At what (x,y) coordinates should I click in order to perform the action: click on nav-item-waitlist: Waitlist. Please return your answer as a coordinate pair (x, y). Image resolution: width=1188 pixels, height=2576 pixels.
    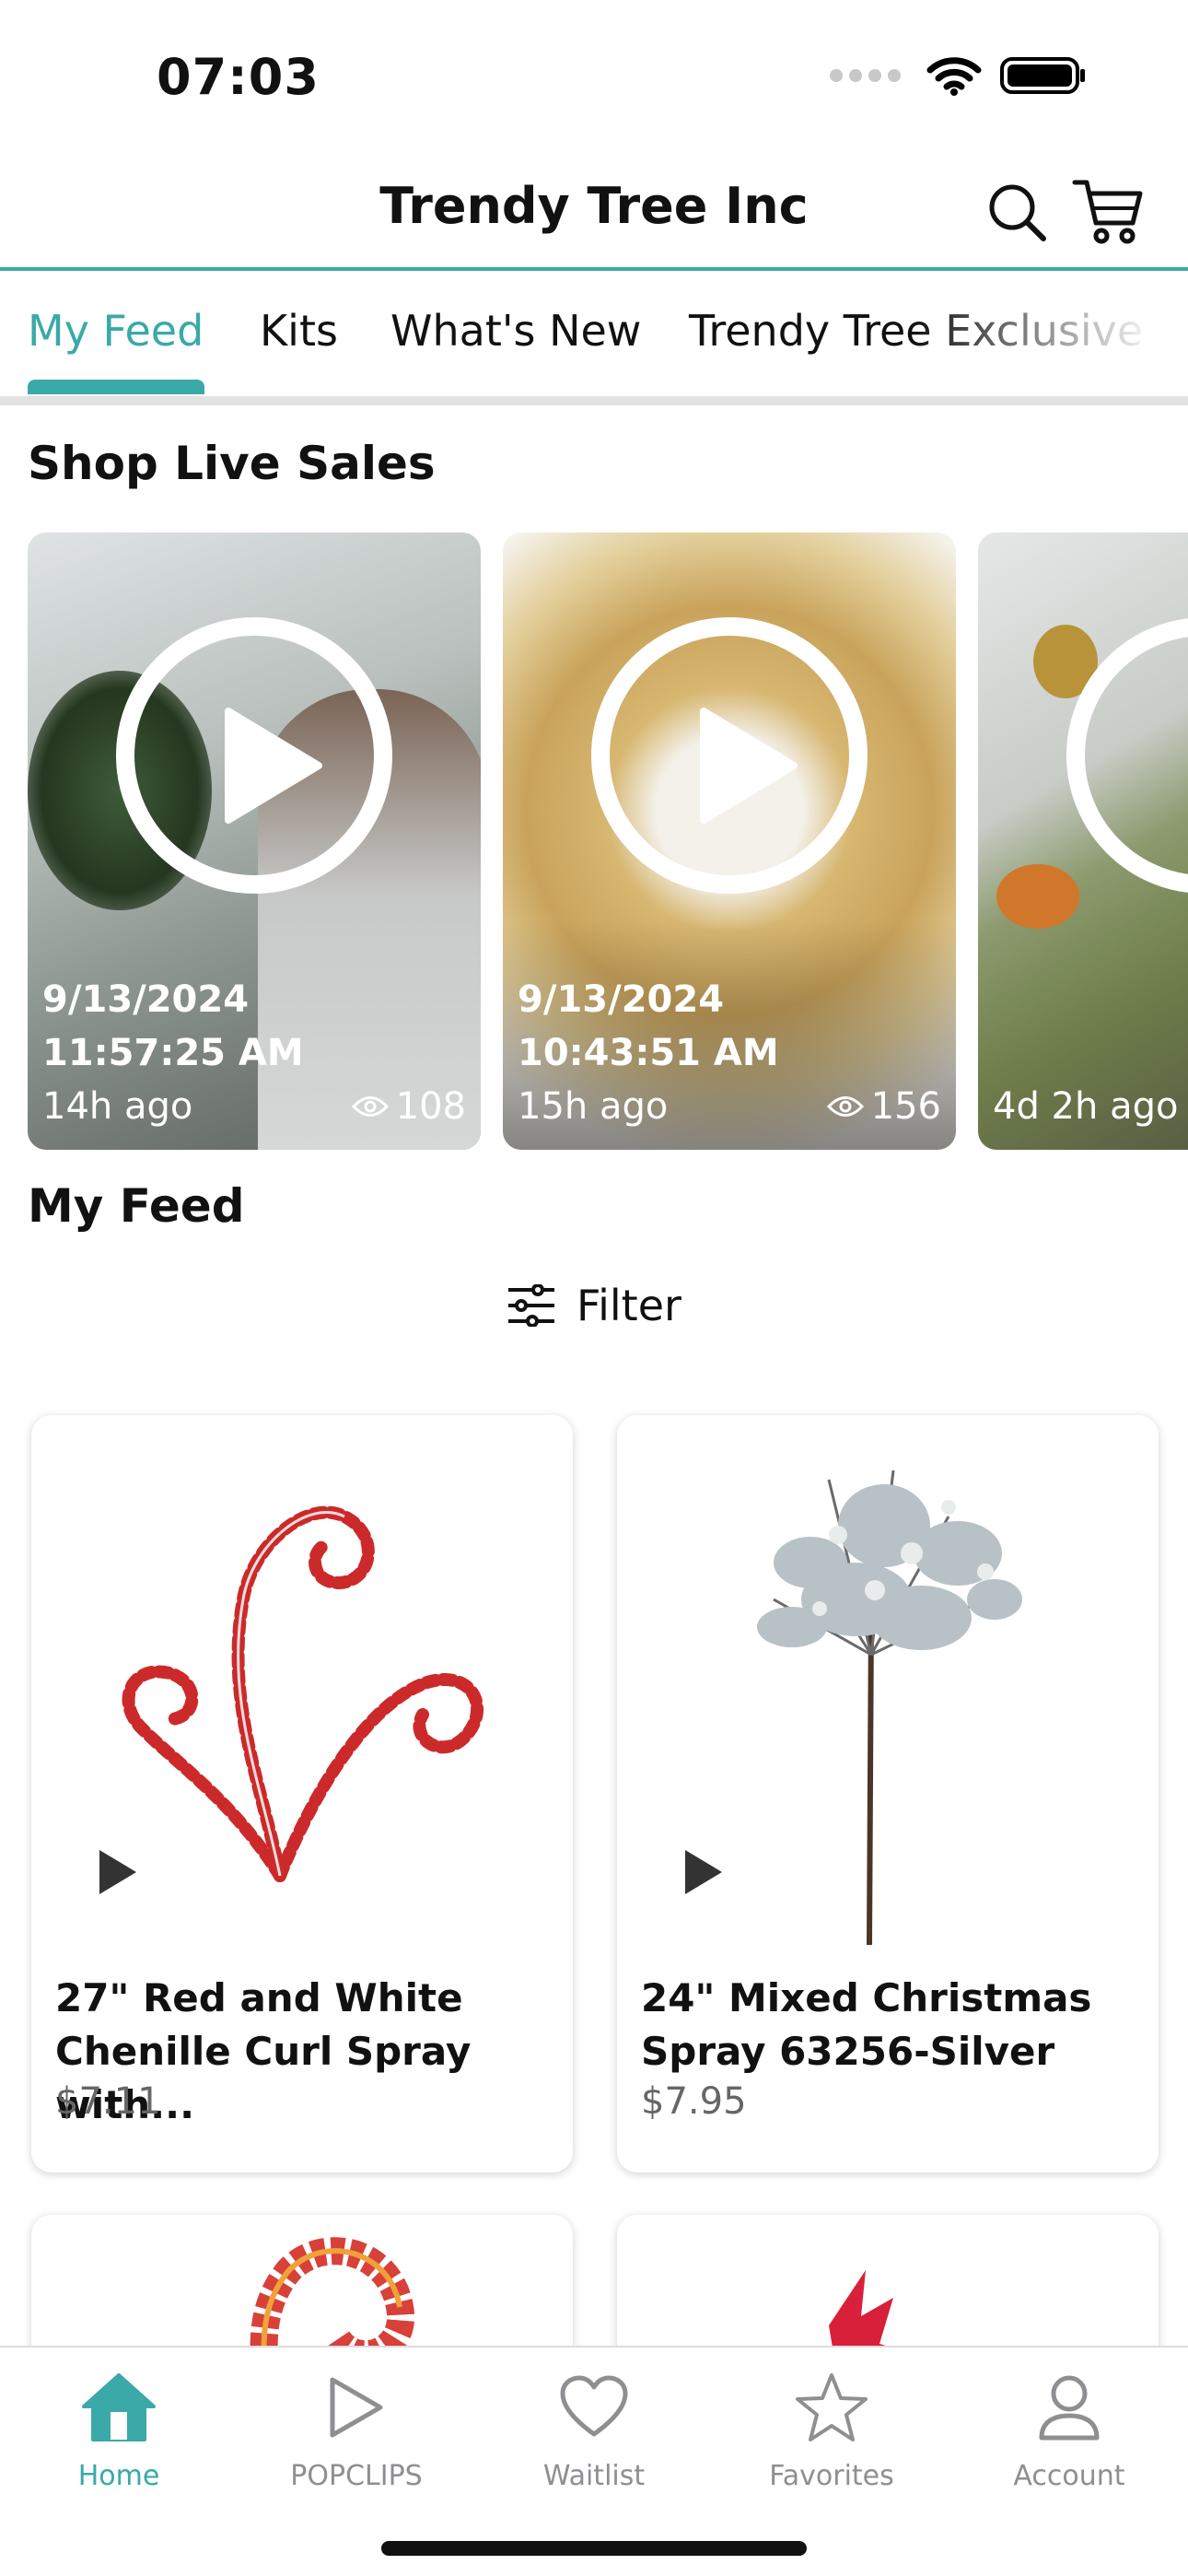
    Looking at the image, I should click on (594, 2429).